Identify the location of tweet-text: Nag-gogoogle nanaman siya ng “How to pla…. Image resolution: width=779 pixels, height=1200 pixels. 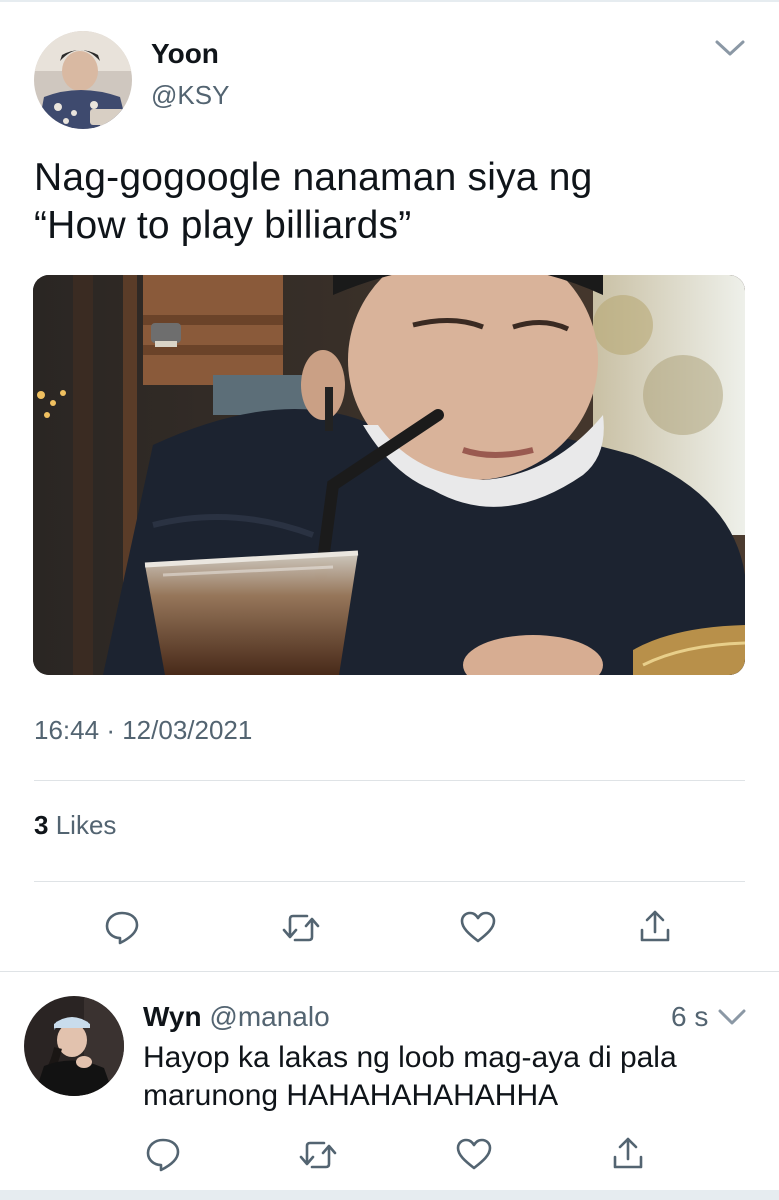
(394, 202).